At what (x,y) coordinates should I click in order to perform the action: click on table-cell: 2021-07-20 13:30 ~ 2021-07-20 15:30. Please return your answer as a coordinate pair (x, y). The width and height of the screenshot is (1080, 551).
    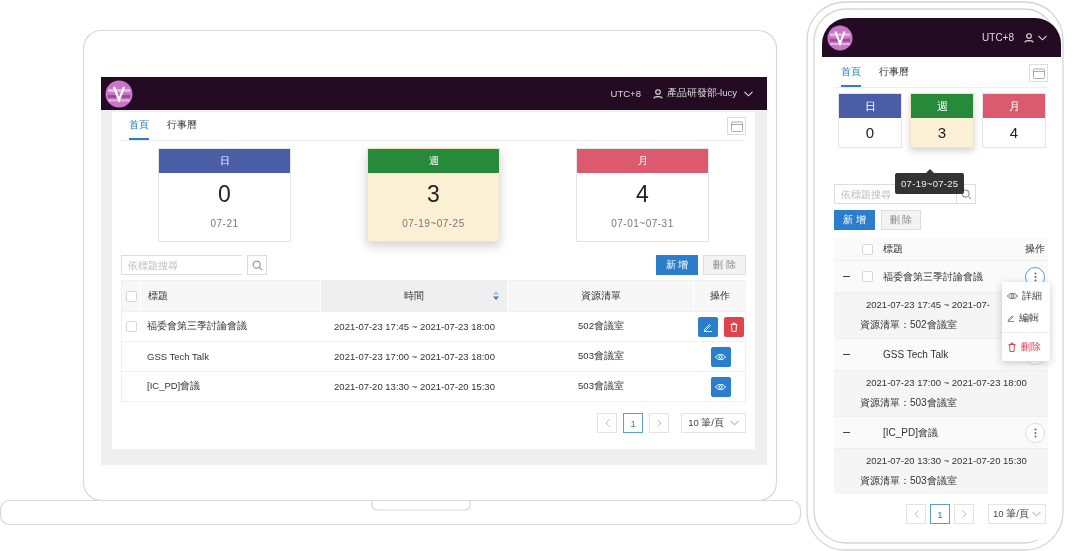
    Looking at the image, I should click on (414, 386).